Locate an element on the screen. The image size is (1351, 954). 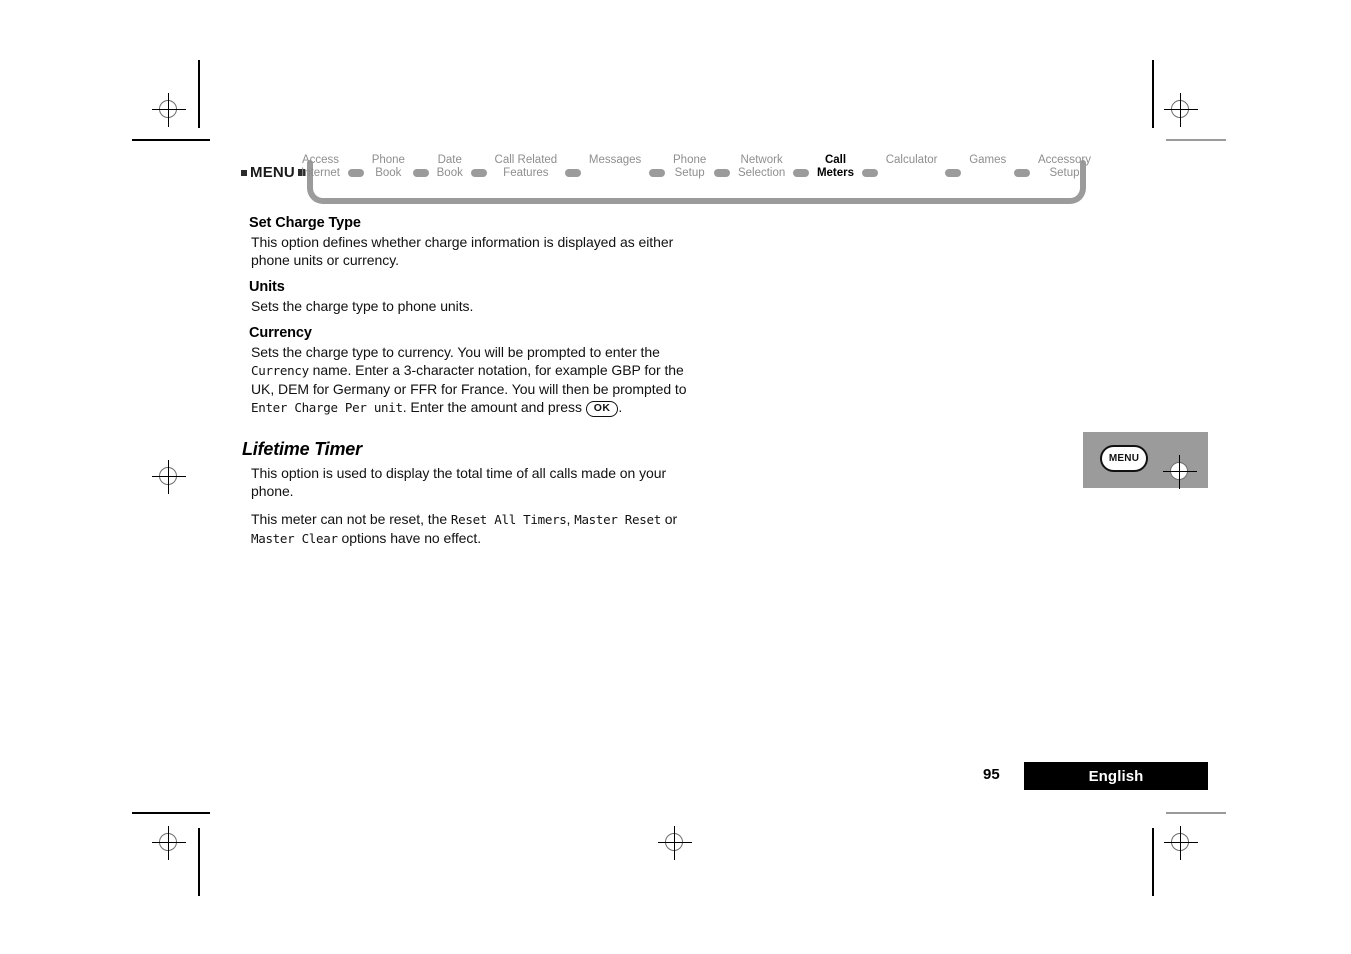
crop-mark-top-right-vertical is located at coordinates (1153, 94).